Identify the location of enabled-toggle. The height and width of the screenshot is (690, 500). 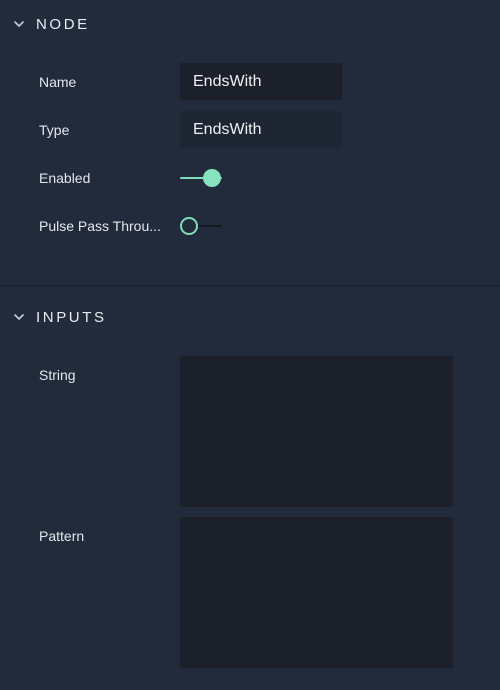
(202, 178).